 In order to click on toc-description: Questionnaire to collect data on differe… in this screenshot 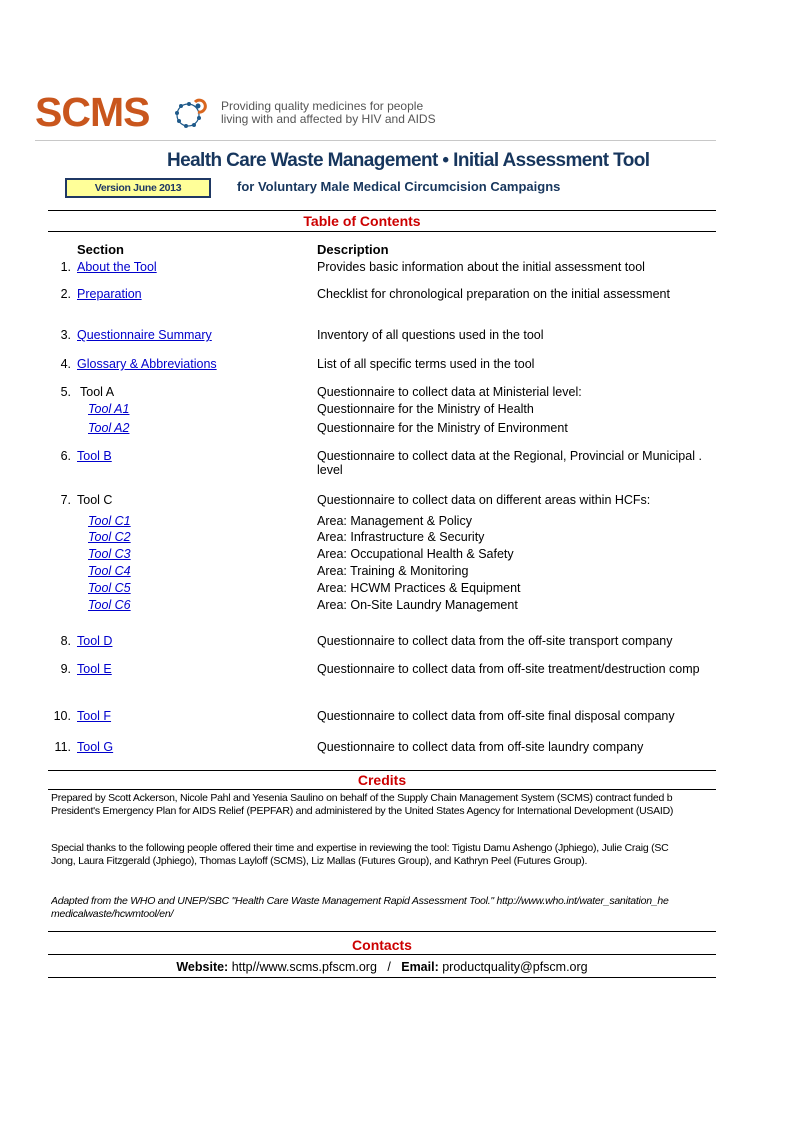, I will do `click(484, 500)`.